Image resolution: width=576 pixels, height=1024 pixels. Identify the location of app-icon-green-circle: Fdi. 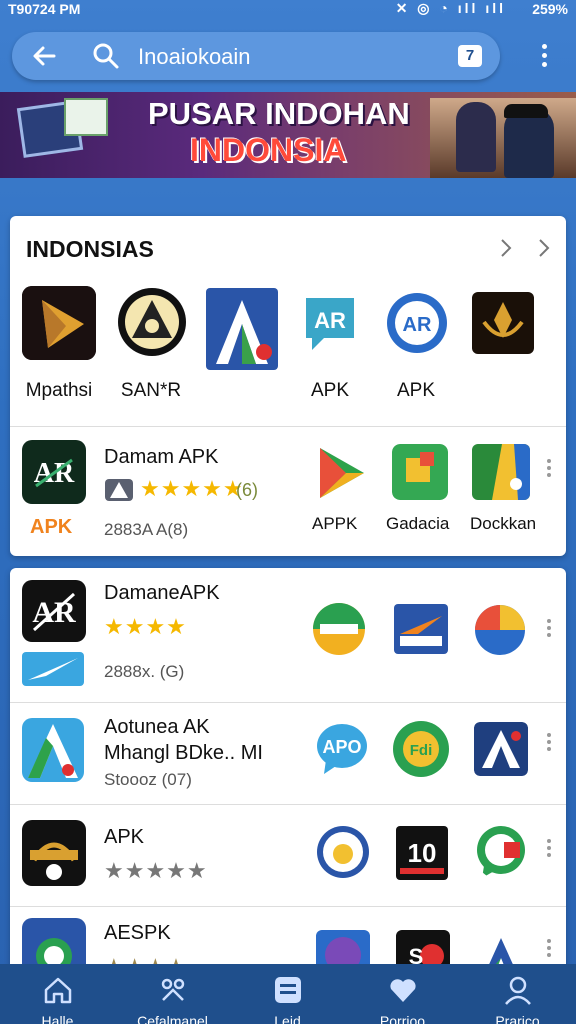
(421, 749).